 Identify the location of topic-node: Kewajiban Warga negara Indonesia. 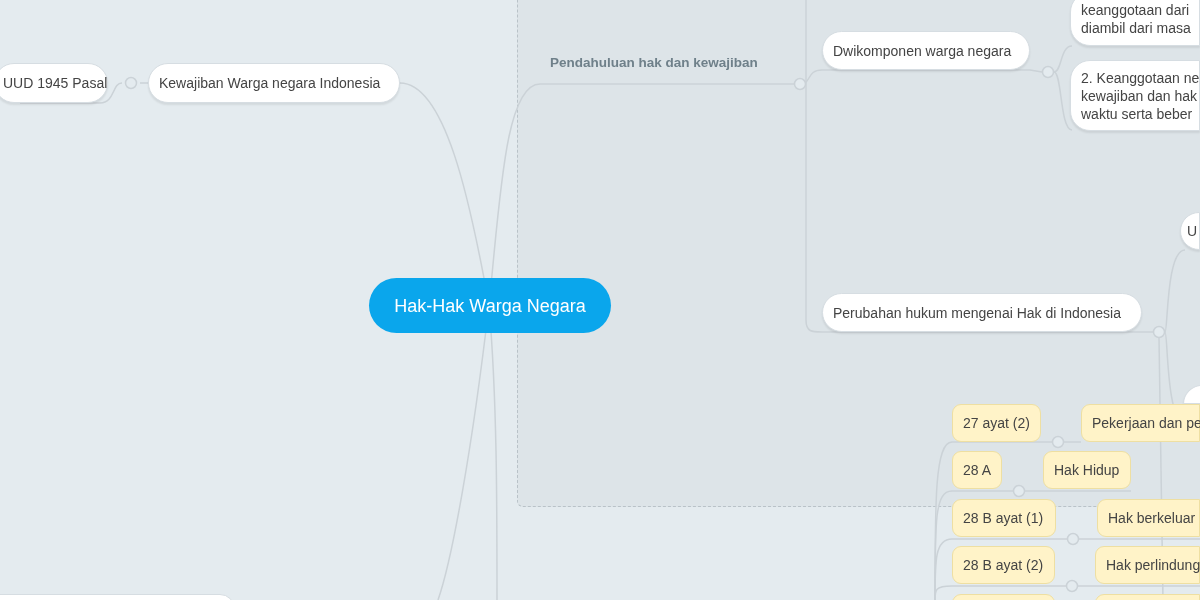
(274, 83).